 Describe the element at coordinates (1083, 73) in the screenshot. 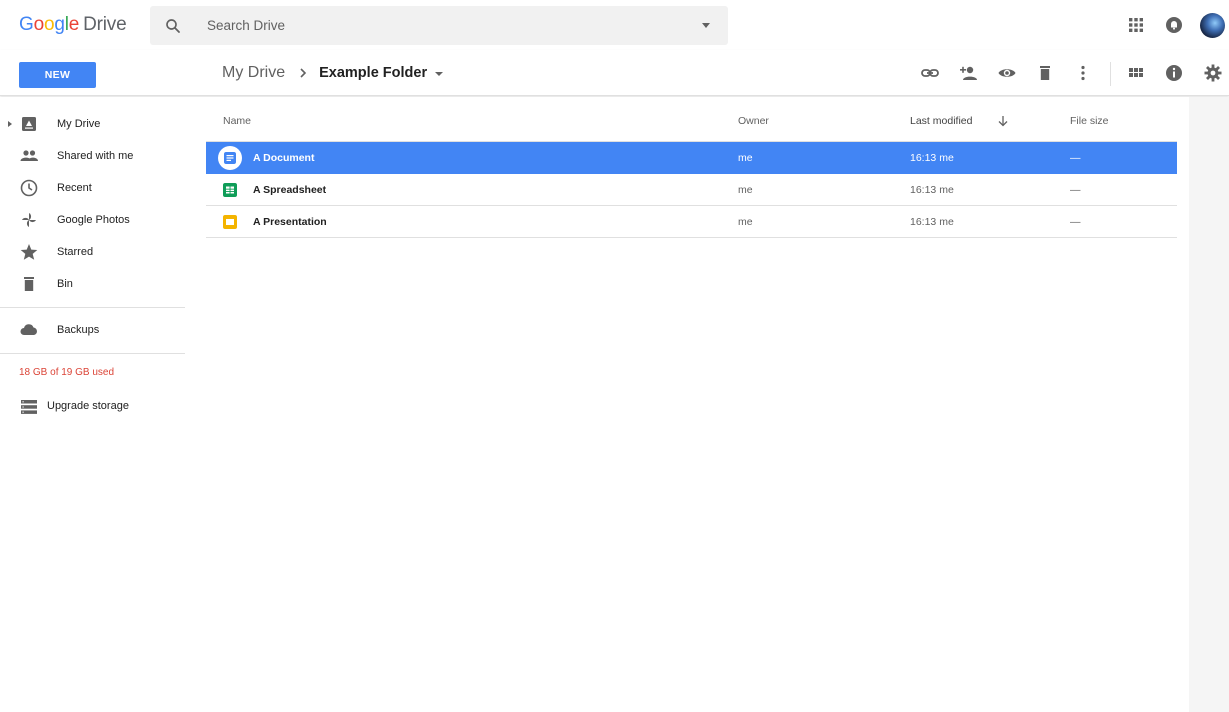

I see `more-vert-icon` at that location.